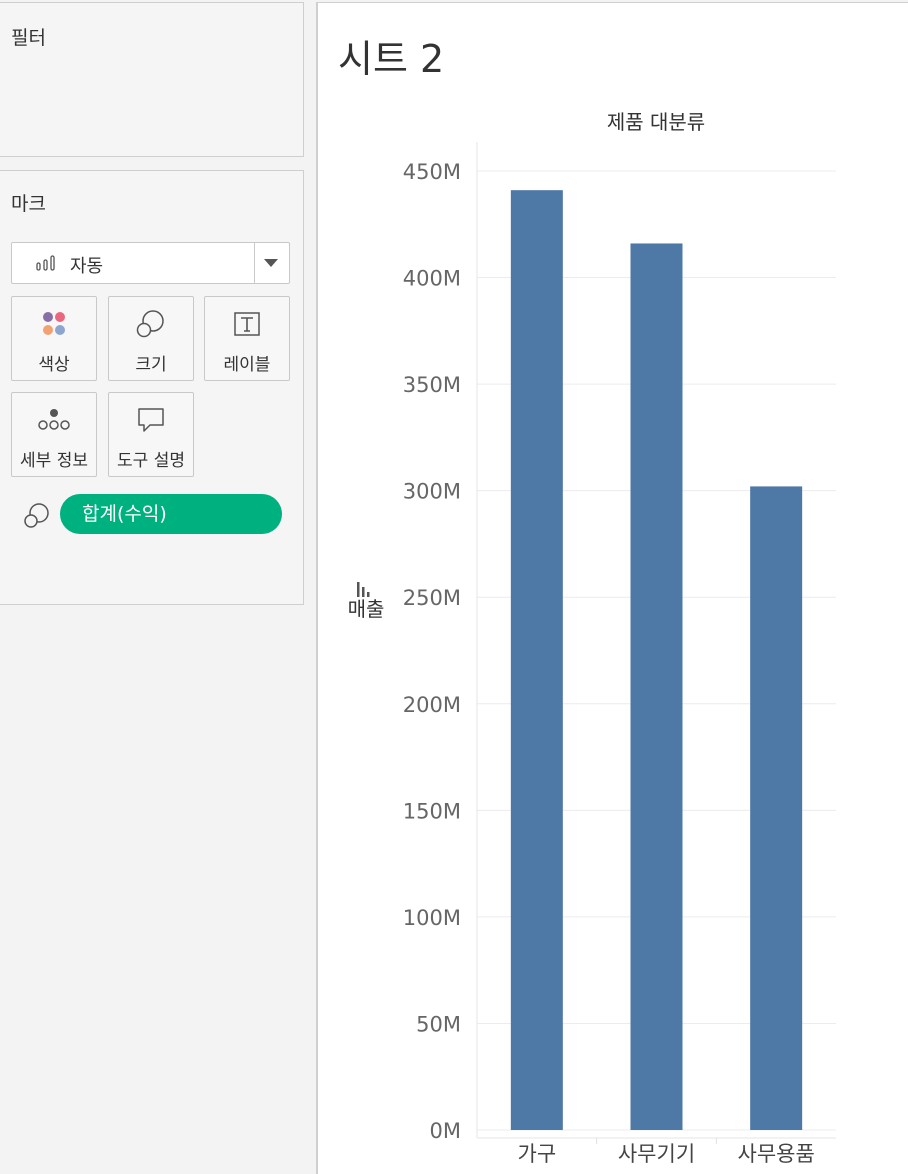  Describe the element at coordinates (432, 705) in the screenshot. I see `y-tick-label: 200M` at that location.